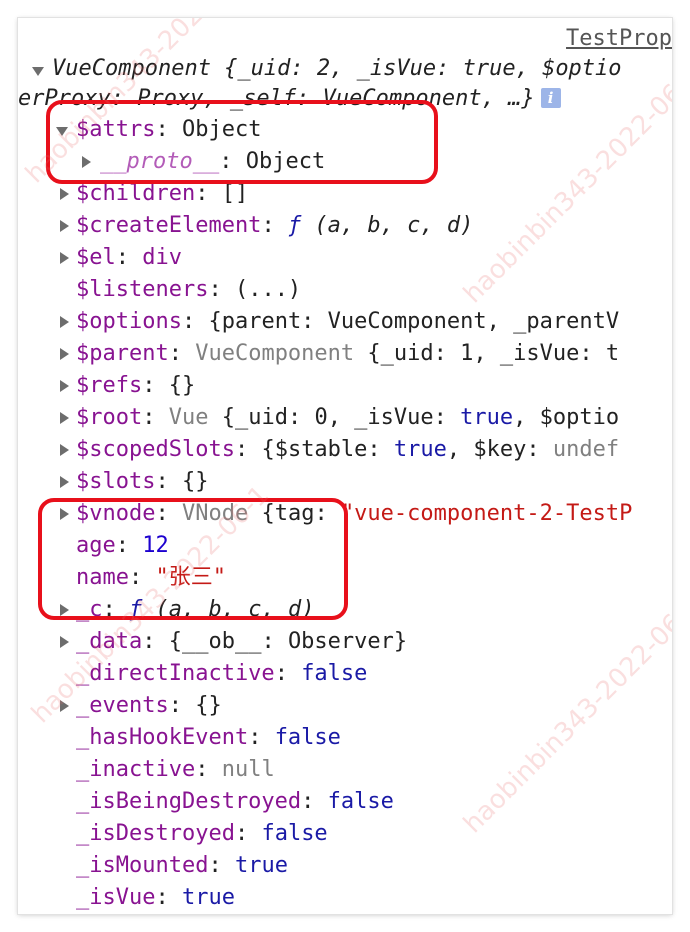 The height and width of the screenshot is (932, 690). I want to click on prop-value-type: VNode, so click(215, 513).